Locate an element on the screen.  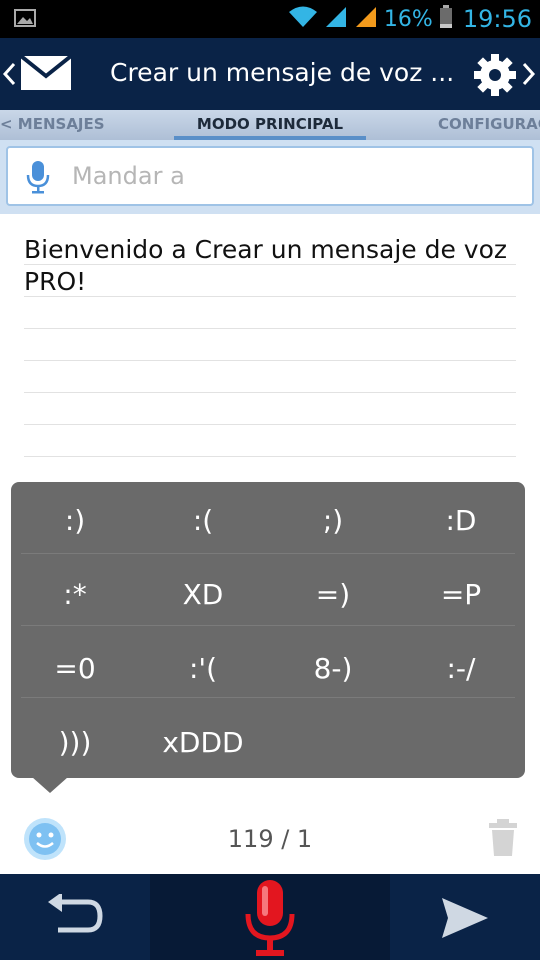
status-bar: 16% 19:56 is located at coordinates (270, 19).